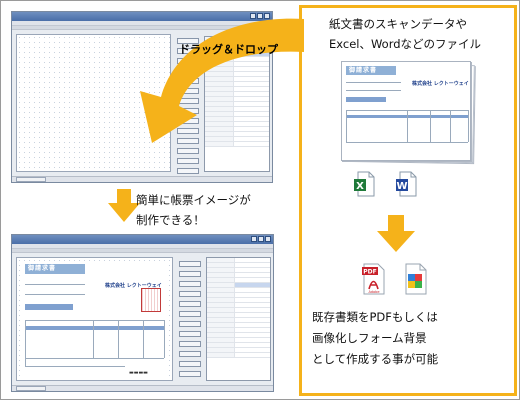 The image size is (520, 400). What do you see at coordinates (369, 338) in the screenshot?
I see `caption-line: 画像化しフォーム背景` at bounding box center [369, 338].